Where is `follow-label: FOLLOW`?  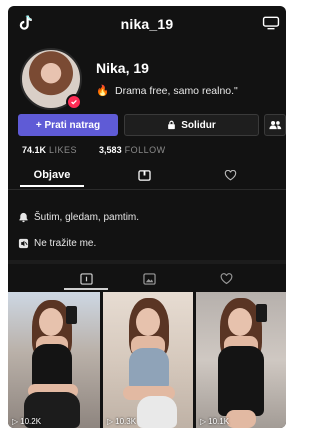 follow-label: FOLLOW is located at coordinates (145, 150).